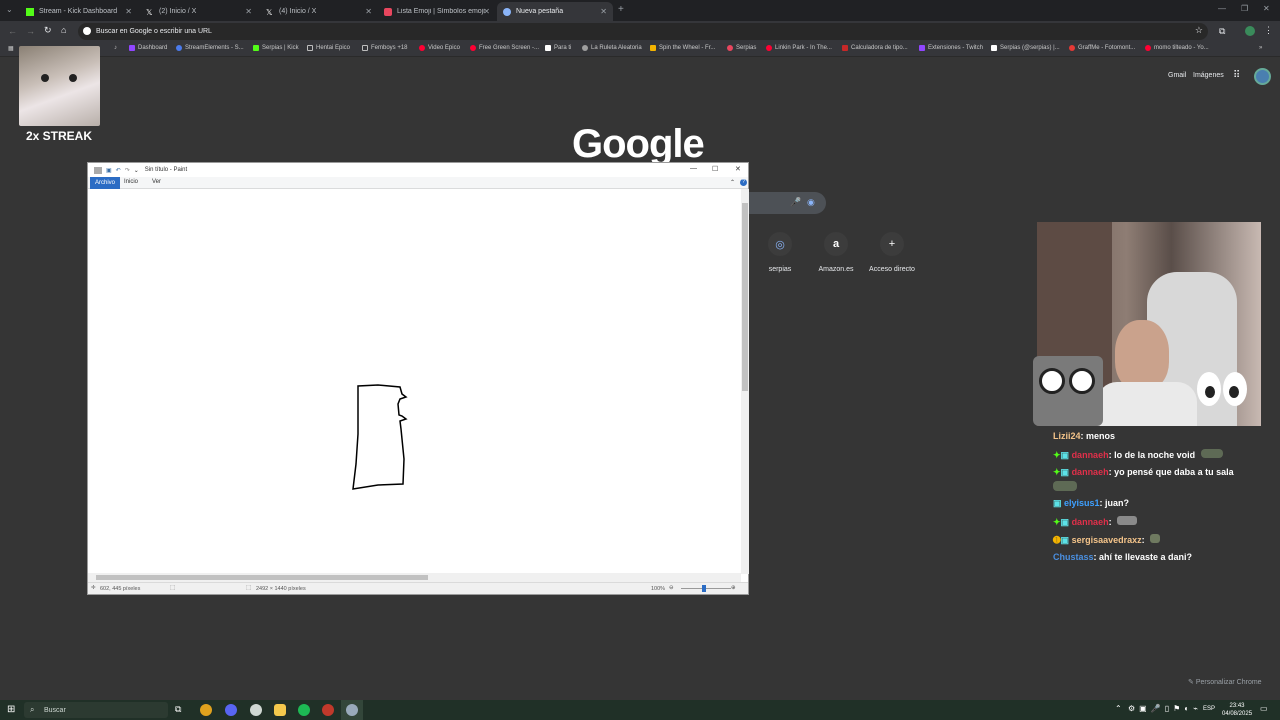 The height and width of the screenshot is (720, 1280). What do you see at coordinates (352, 710) in the screenshot?
I see `paint-task-button` at bounding box center [352, 710].